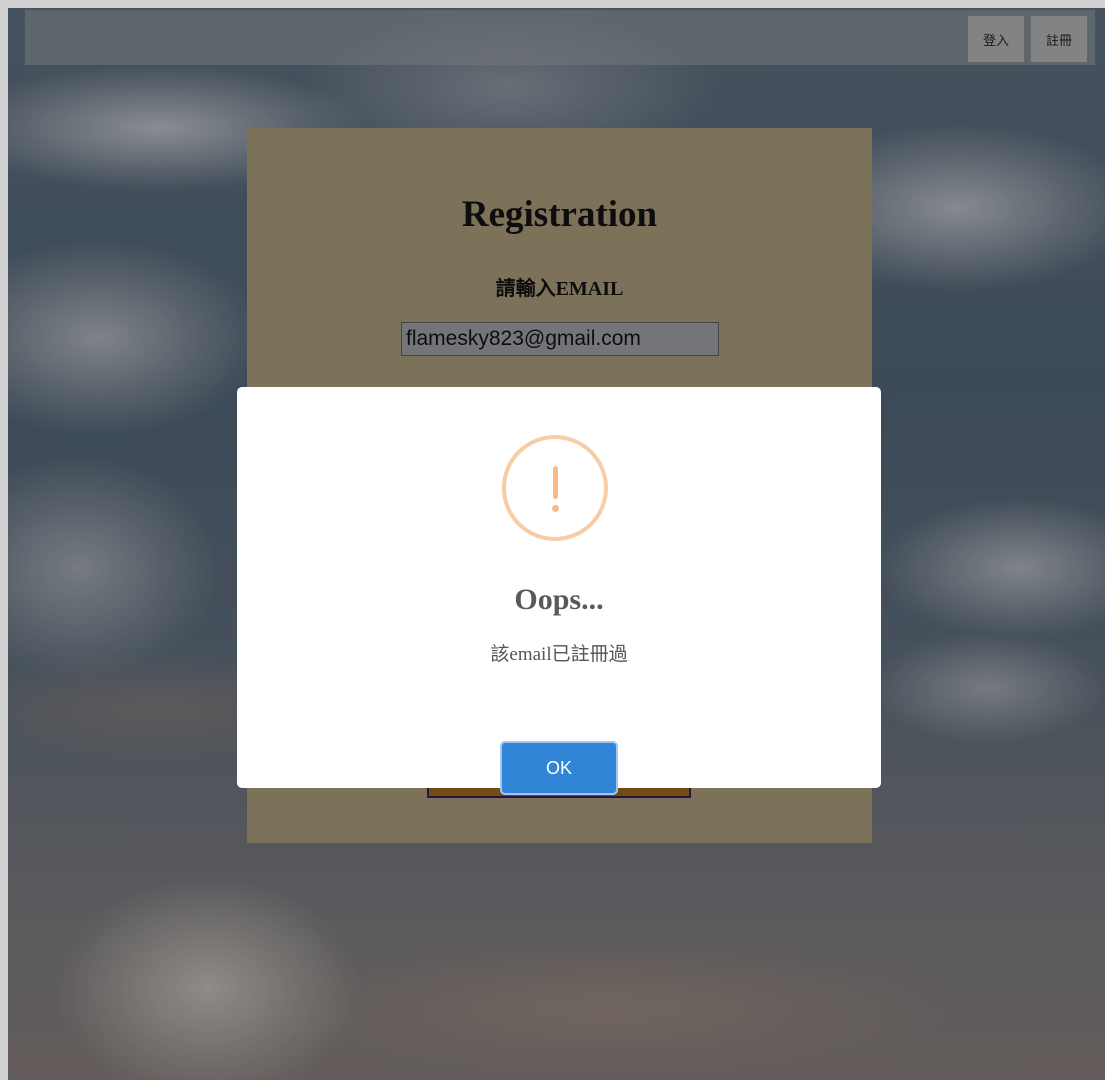 Image resolution: width=1105 pixels, height=1080 pixels. What do you see at coordinates (555, 482) in the screenshot?
I see `exclamation-bar` at bounding box center [555, 482].